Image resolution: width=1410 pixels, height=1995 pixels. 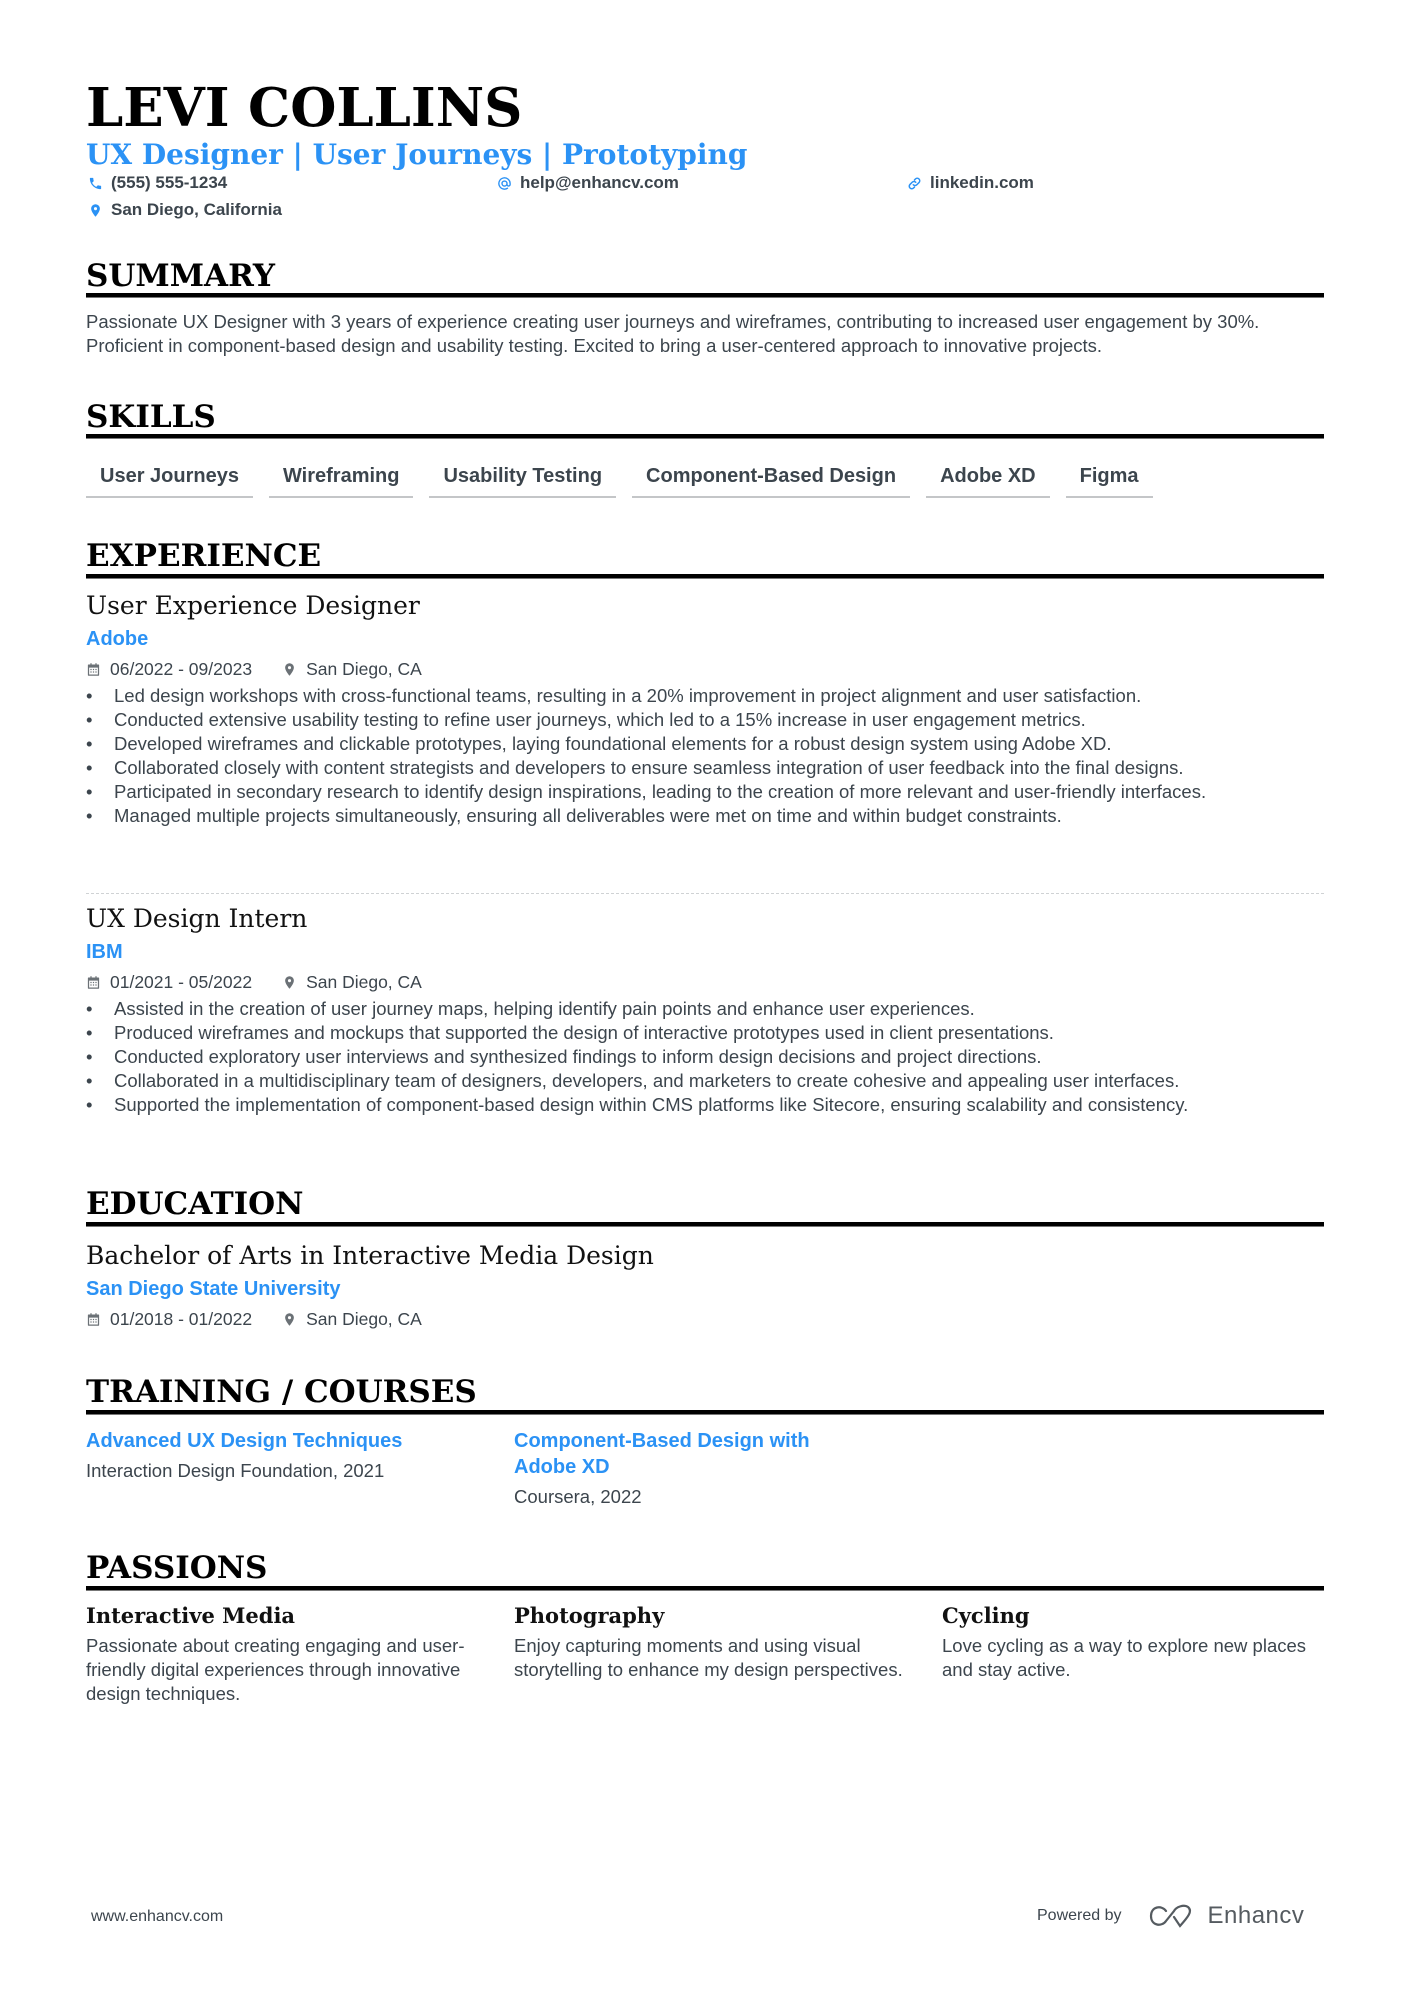 I want to click on contact-linkedin: linkedin.com, so click(x=969, y=183).